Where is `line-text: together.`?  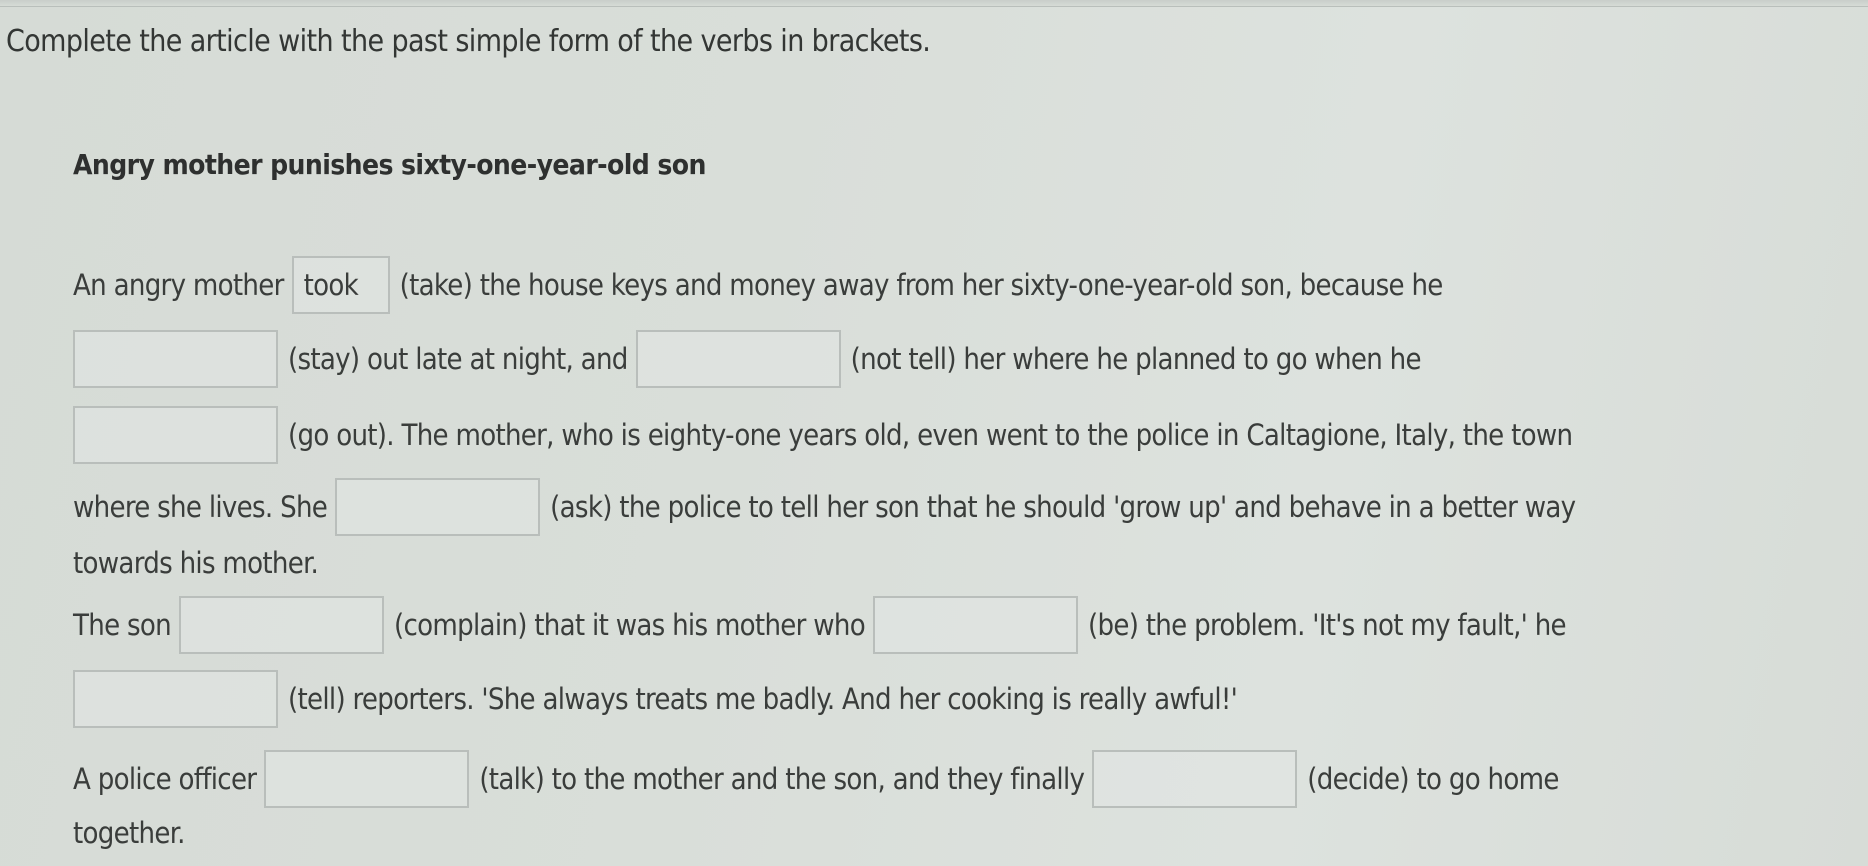 line-text: together. is located at coordinates (129, 833).